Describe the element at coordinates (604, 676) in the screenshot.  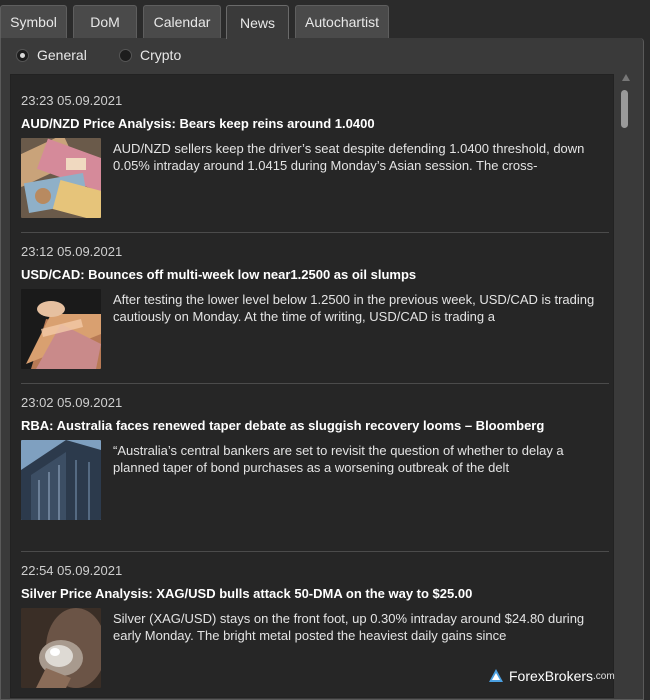
I see `watermark-suffix: .com` at that location.